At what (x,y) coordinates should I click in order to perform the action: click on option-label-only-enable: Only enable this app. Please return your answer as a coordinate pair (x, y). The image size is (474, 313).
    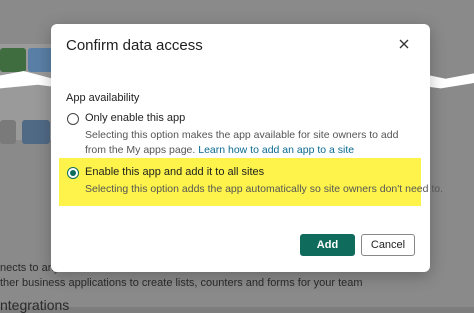
    Looking at the image, I should click on (135, 118).